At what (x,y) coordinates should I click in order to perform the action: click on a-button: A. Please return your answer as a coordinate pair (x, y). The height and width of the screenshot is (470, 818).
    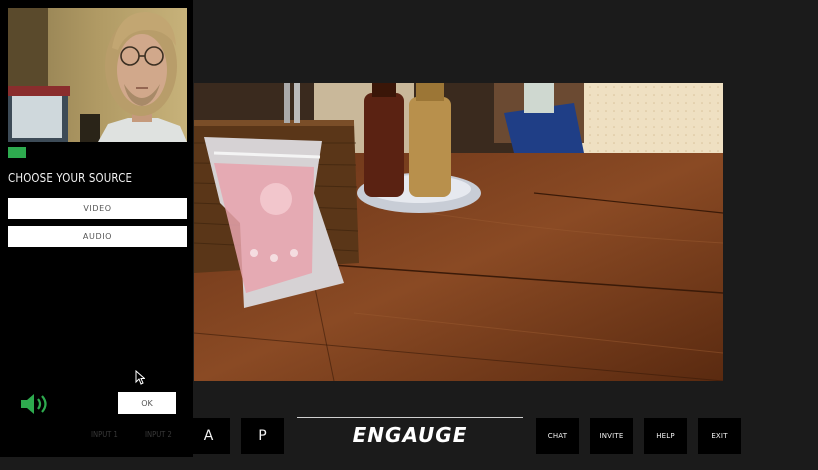
    Looking at the image, I should click on (208, 436).